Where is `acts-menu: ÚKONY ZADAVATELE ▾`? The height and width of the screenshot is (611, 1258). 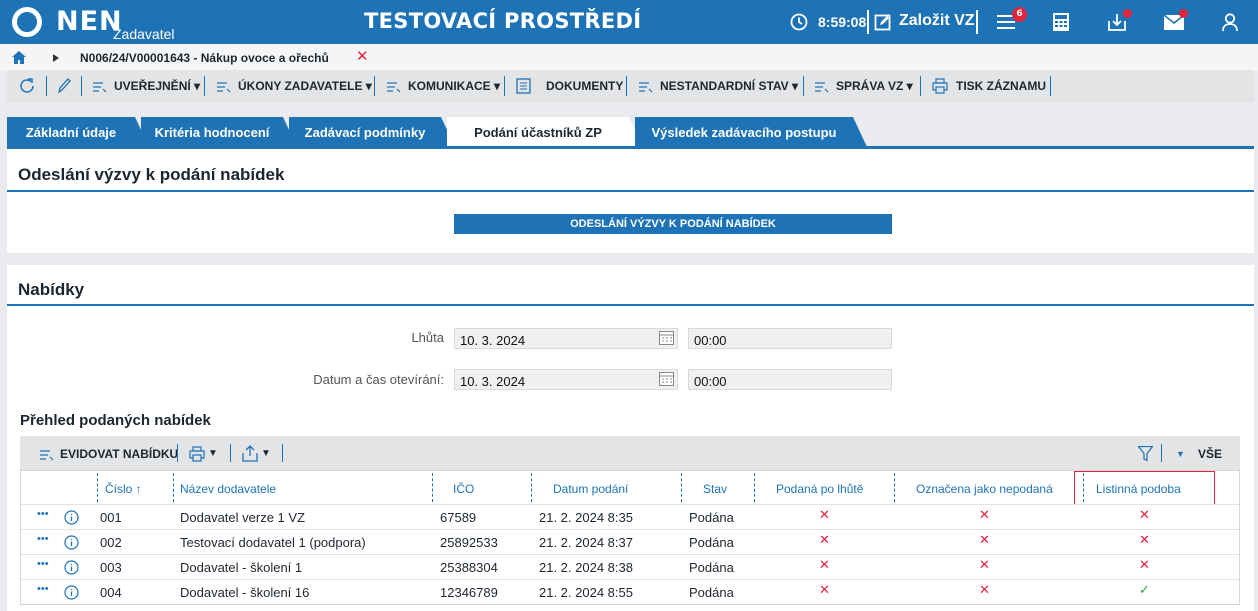 acts-menu: ÚKONY ZADAVATELE ▾ is located at coordinates (305, 86).